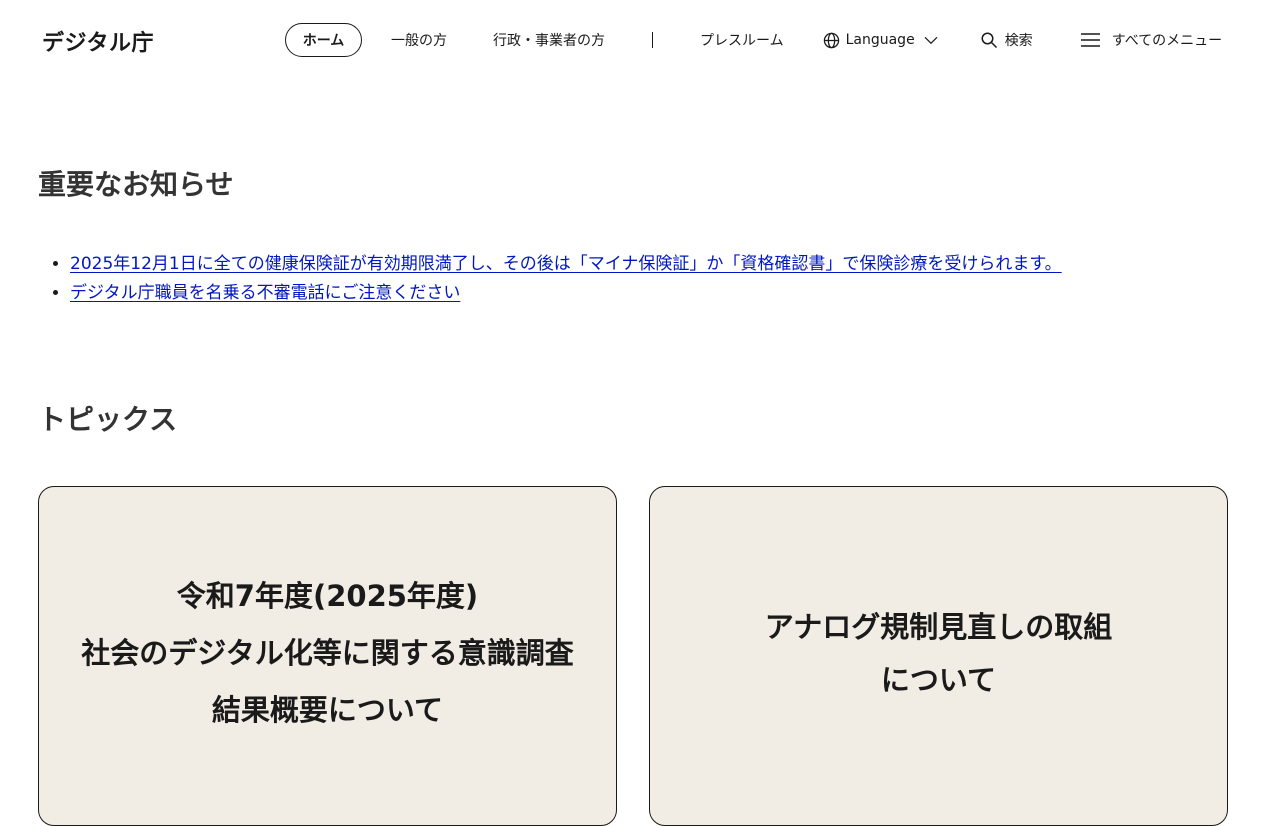 The width and height of the screenshot is (1280, 826). What do you see at coordinates (989, 40) in the screenshot?
I see `search-icon` at bounding box center [989, 40].